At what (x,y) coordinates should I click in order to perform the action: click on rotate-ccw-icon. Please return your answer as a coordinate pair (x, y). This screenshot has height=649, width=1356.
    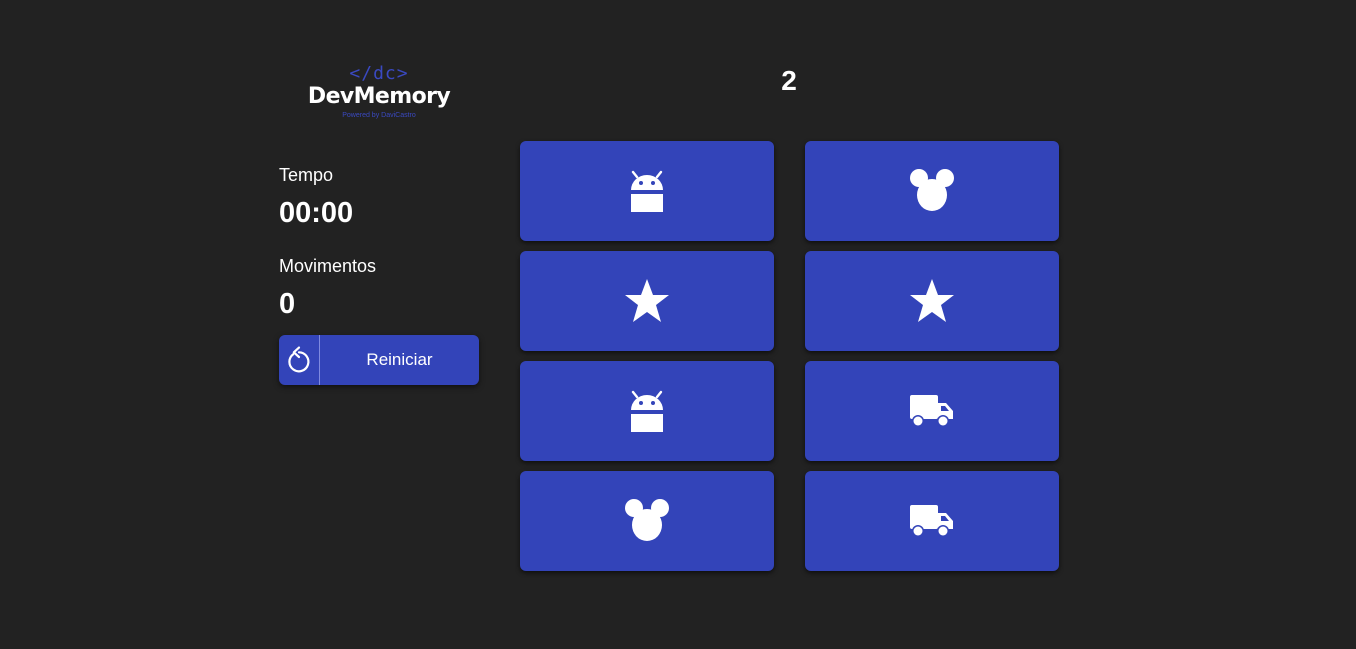
    Looking at the image, I should click on (299, 360).